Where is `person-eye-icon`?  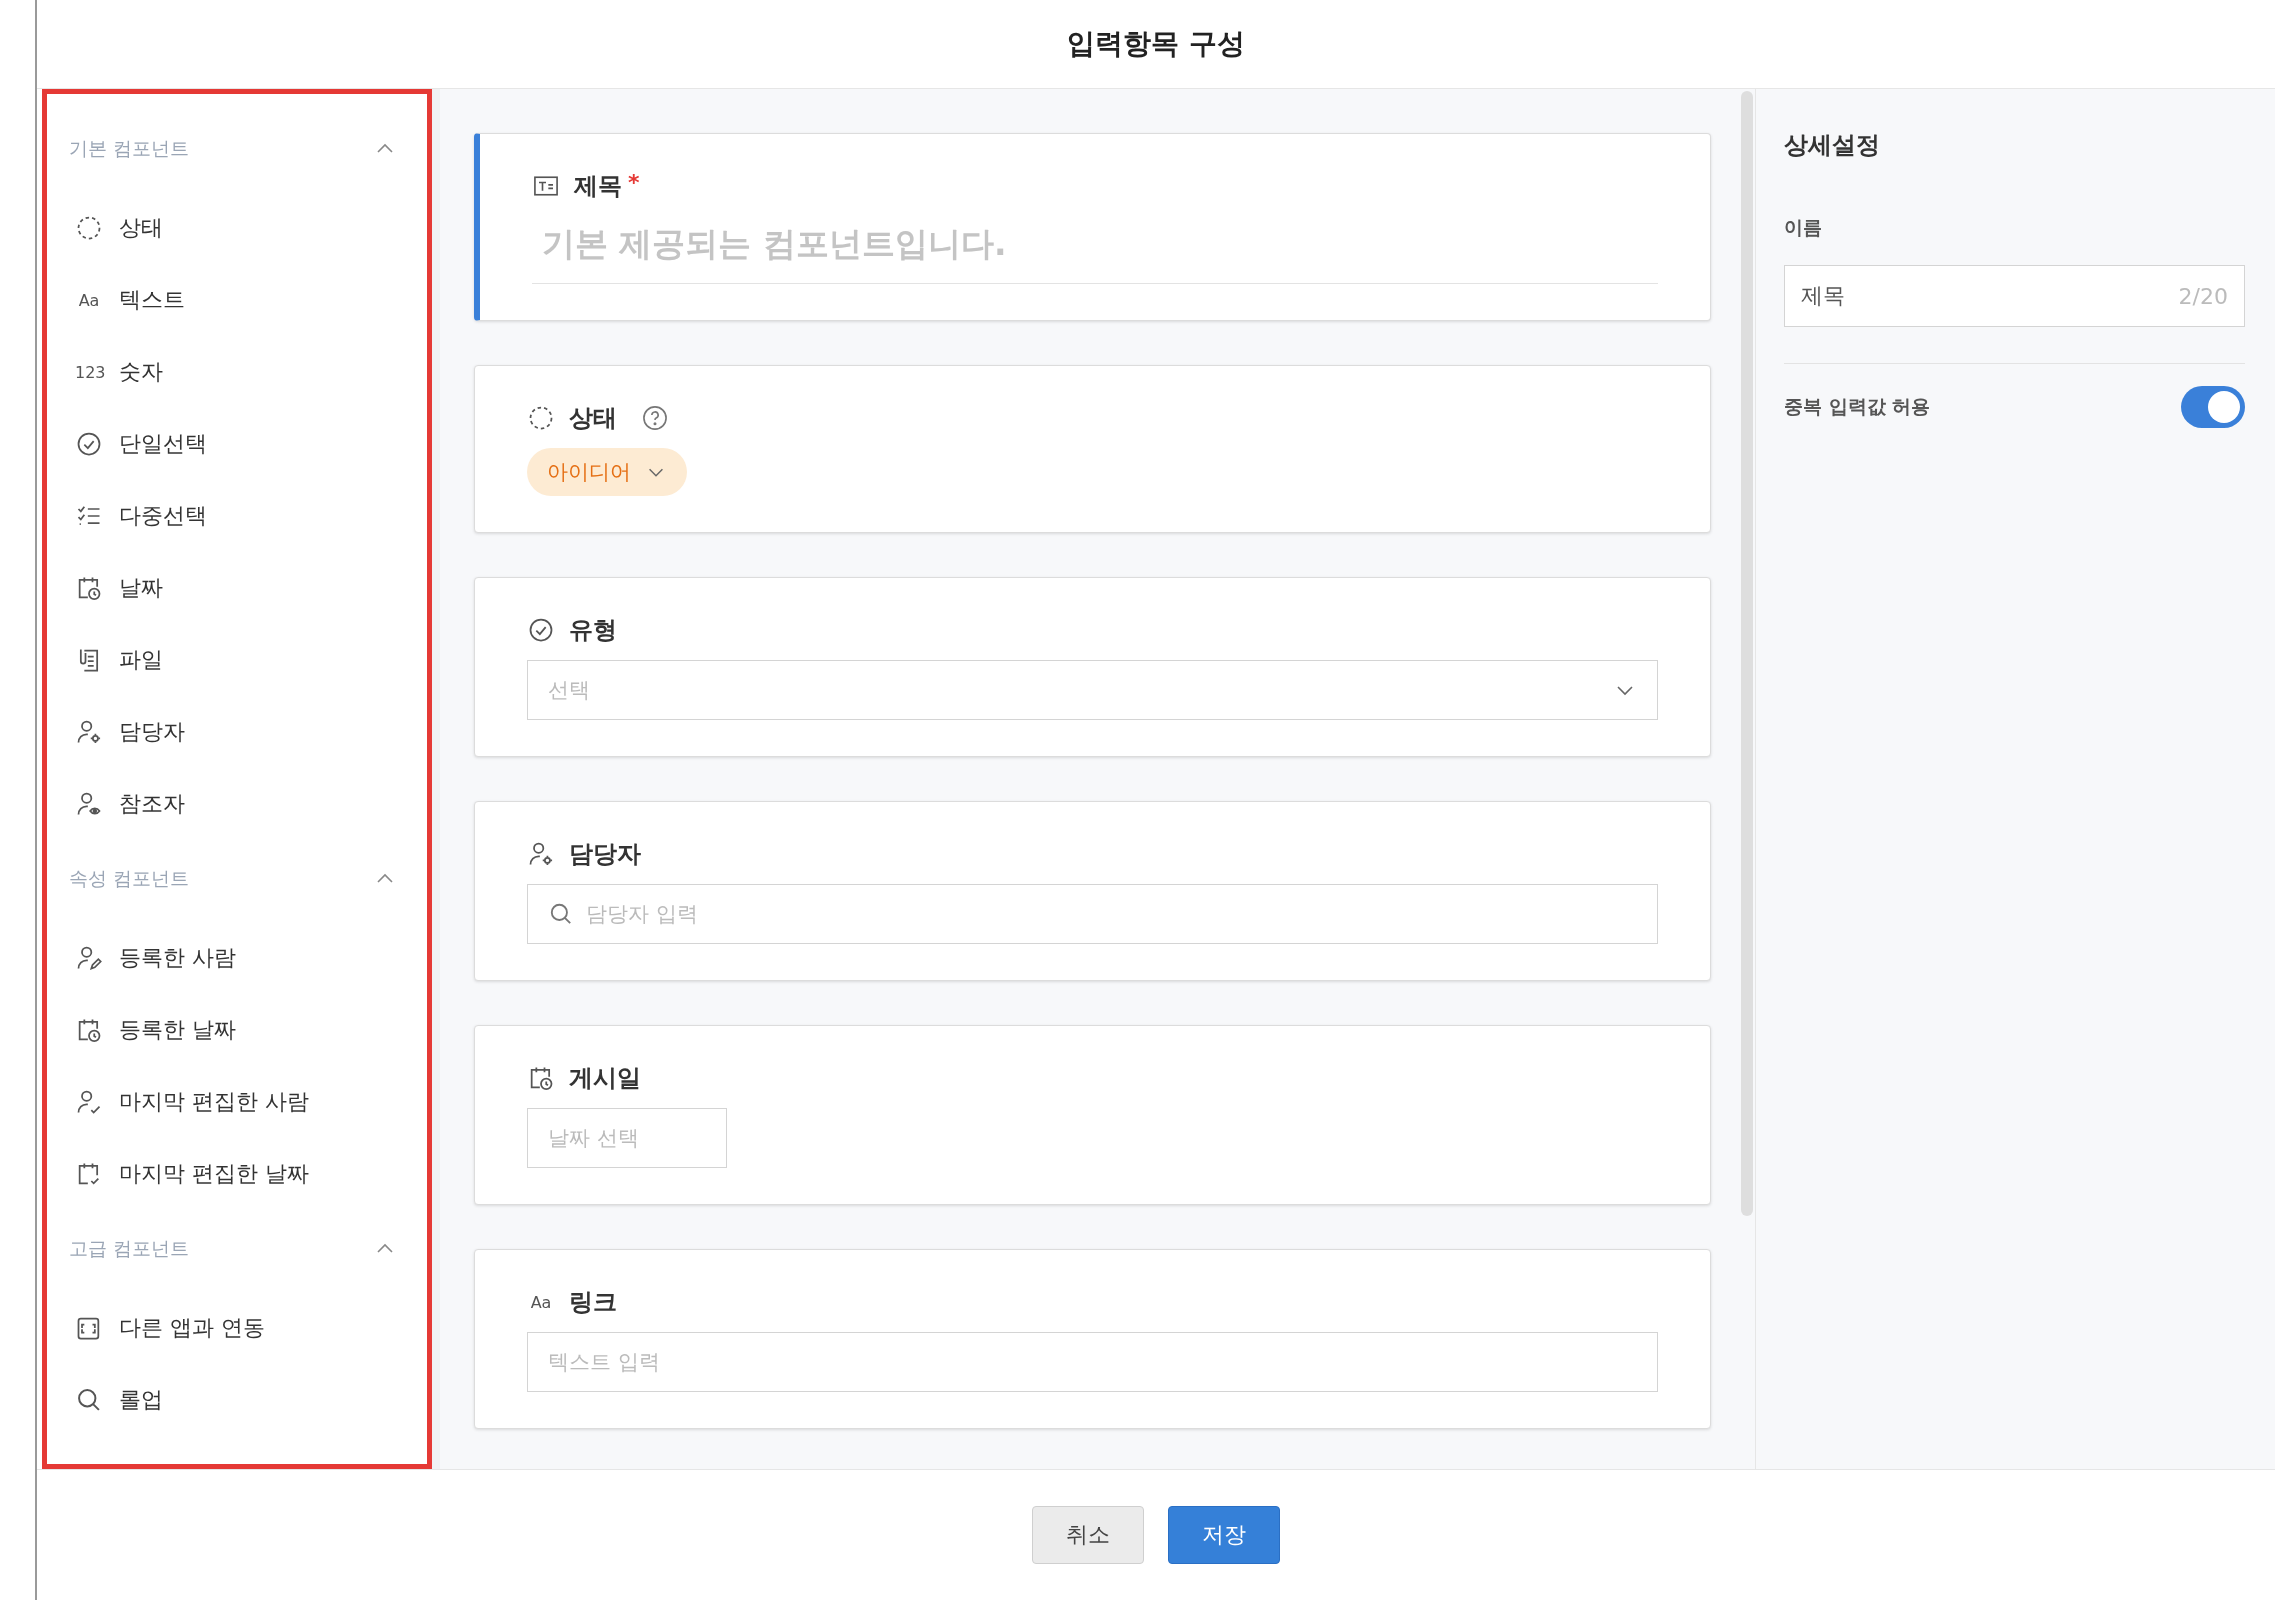 person-eye-icon is located at coordinates (89, 804).